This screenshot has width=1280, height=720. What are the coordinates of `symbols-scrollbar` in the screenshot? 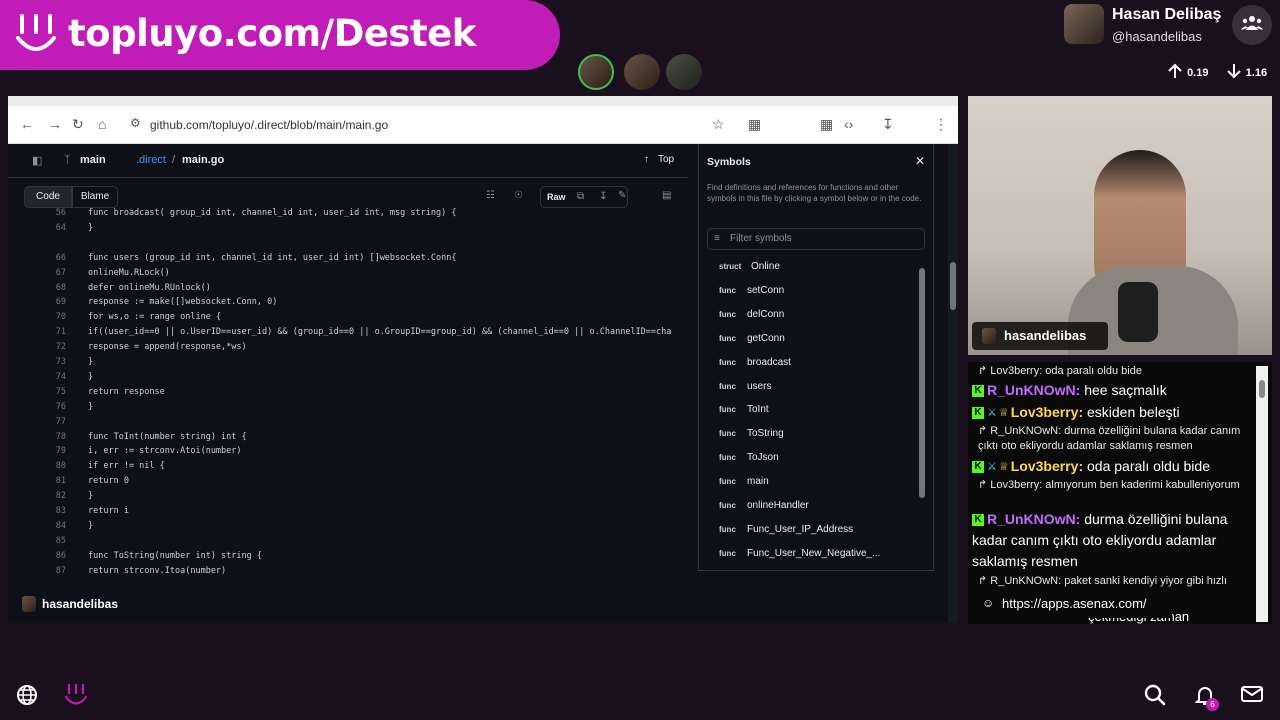 It's located at (922, 413).